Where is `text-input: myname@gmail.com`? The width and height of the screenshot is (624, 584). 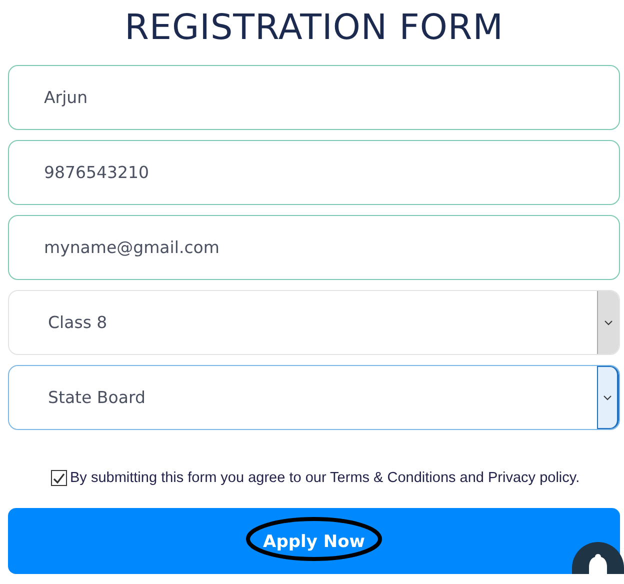 text-input: myname@gmail.com is located at coordinates (314, 247).